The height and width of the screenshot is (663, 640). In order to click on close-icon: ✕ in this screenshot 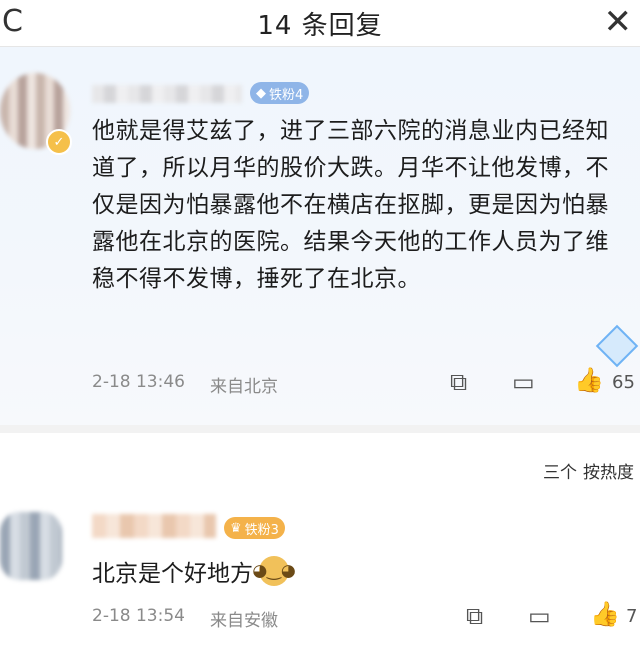, I will do `click(618, 22)`.